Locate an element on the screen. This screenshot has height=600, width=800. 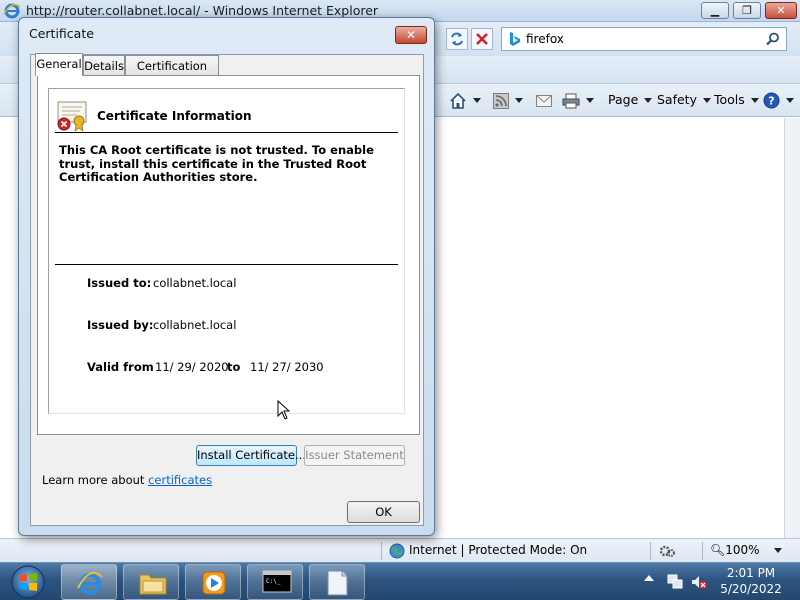
feeds-button is located at coordinates (508, 100).